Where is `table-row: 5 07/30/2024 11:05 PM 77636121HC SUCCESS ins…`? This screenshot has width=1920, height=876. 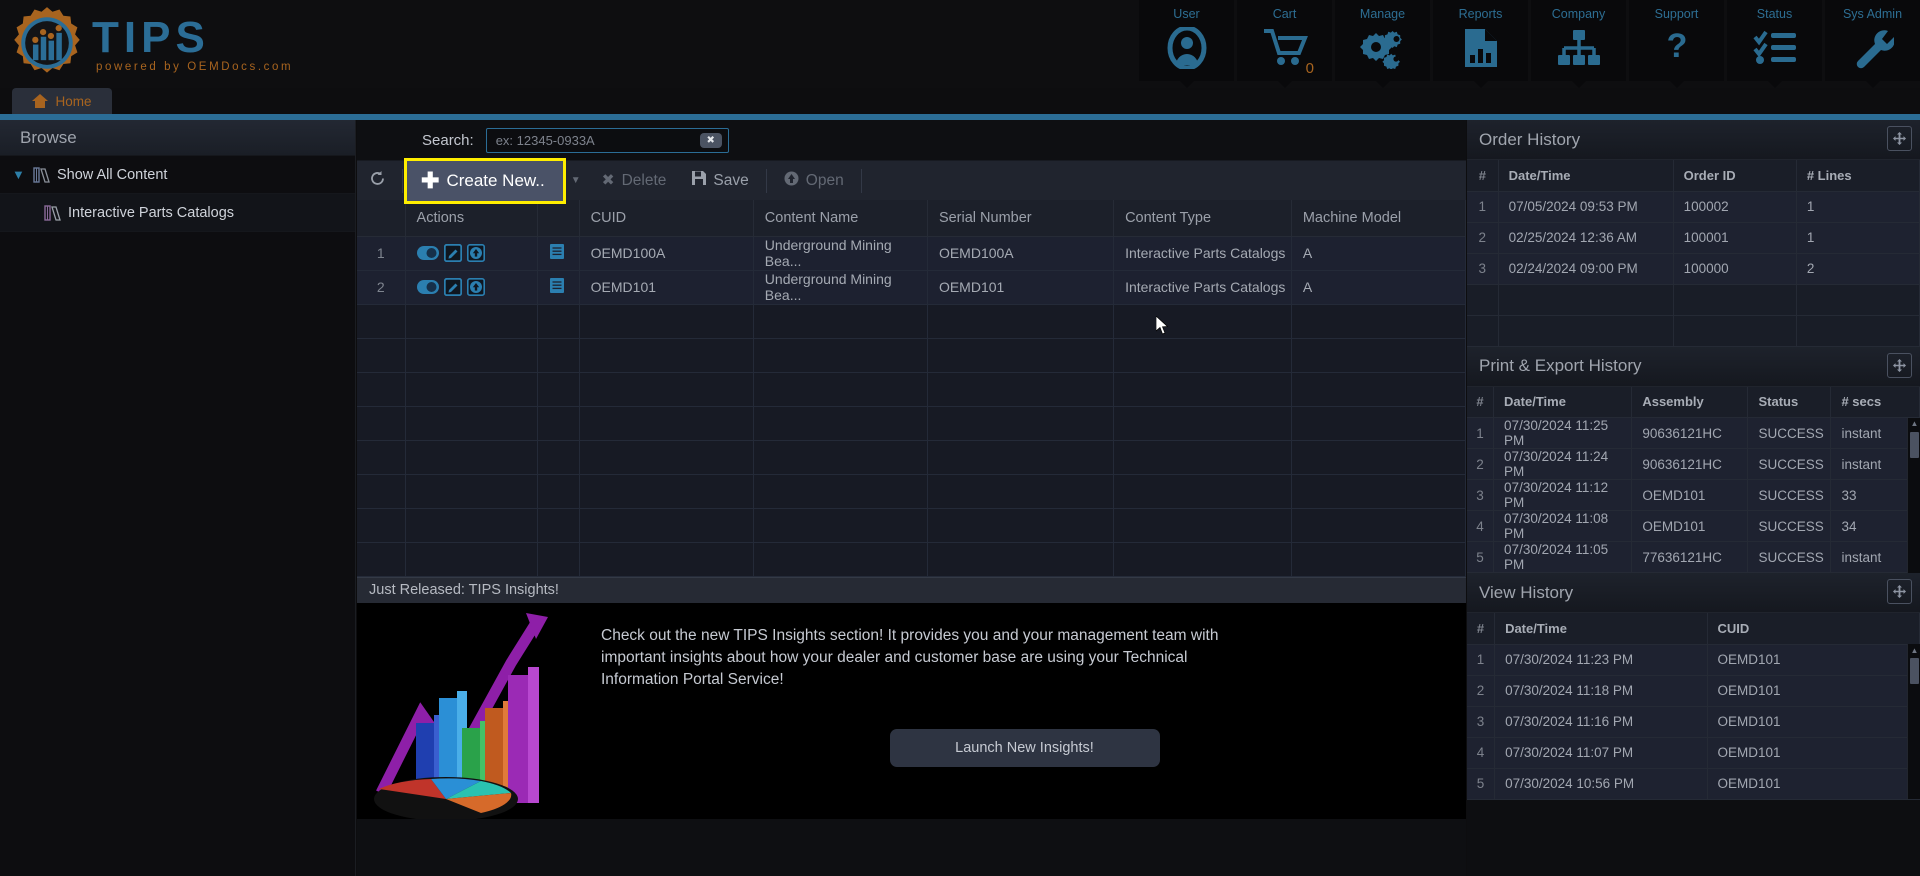 table-row: 5 07/30/2024 11:05 PM 77636121HC SUCCESS ins… is located at coordinates (1693, 557).